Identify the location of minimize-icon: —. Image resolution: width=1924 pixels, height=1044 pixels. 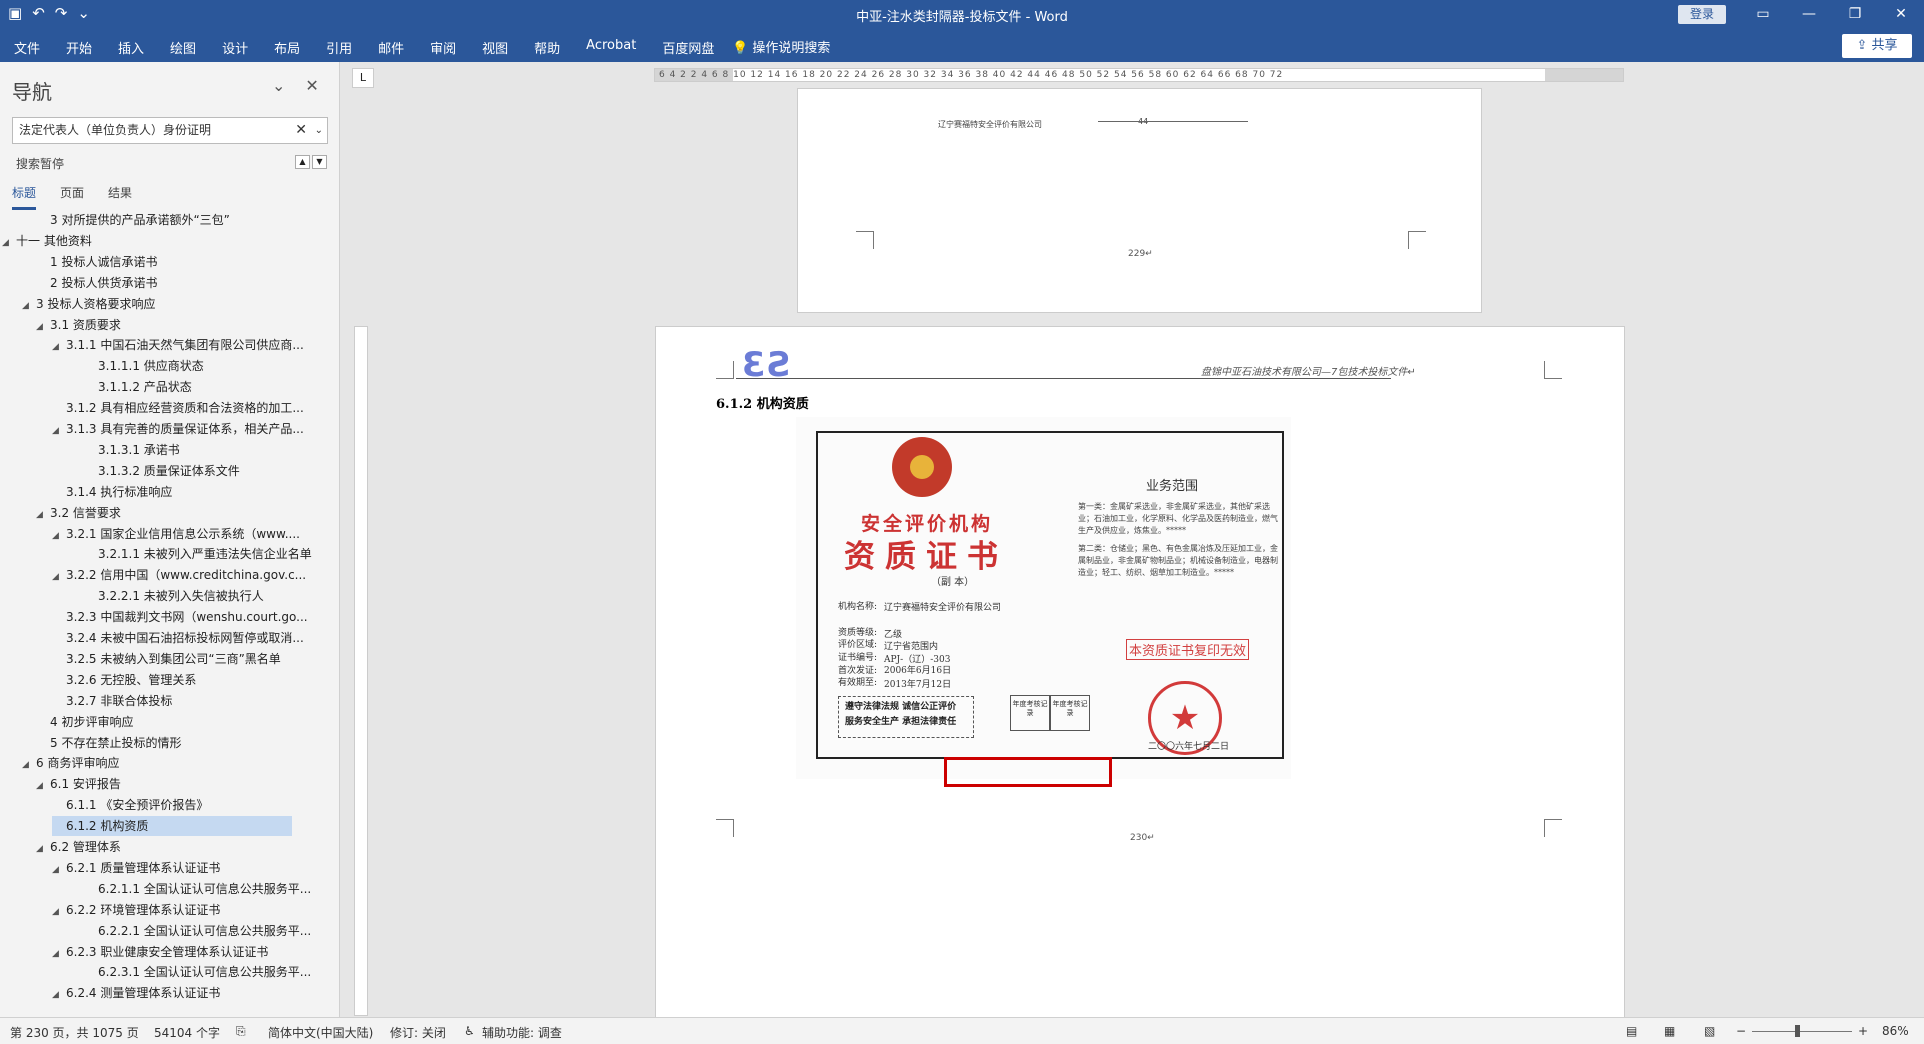
(1809, 14).